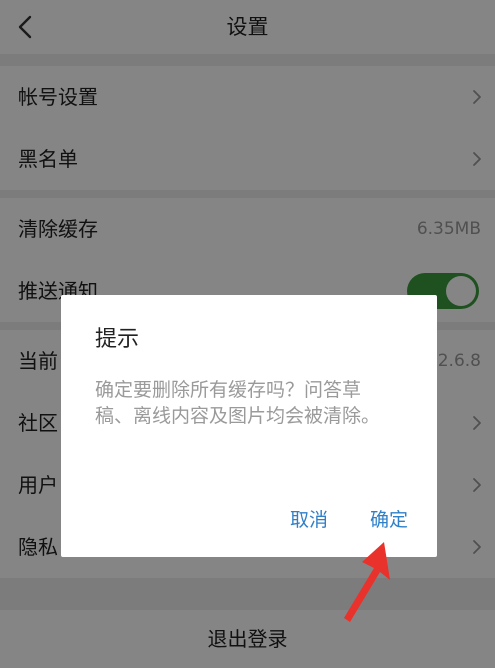  Describe the element at coordinates (367, 582) in the screenshot. I see `annotation-arrow-icon` at that location.